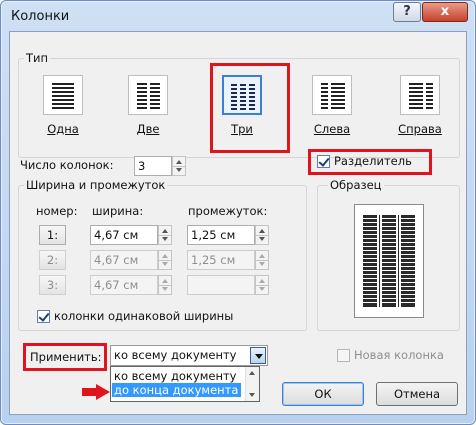 The image size is (476, 425). Describe the element at coordinates (96, 185) in the screenshot. I see `width-spacing-group-label: Ширина и промежуток` at that location.